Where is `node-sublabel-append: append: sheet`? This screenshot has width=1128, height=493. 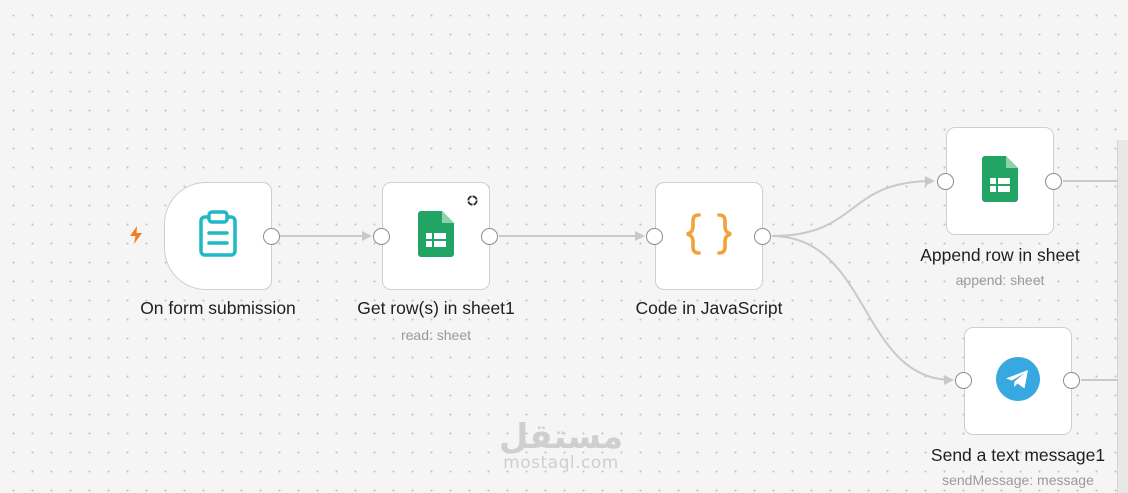 node-sublabel-append: append: sheet is located at coordinates (1000, 280).